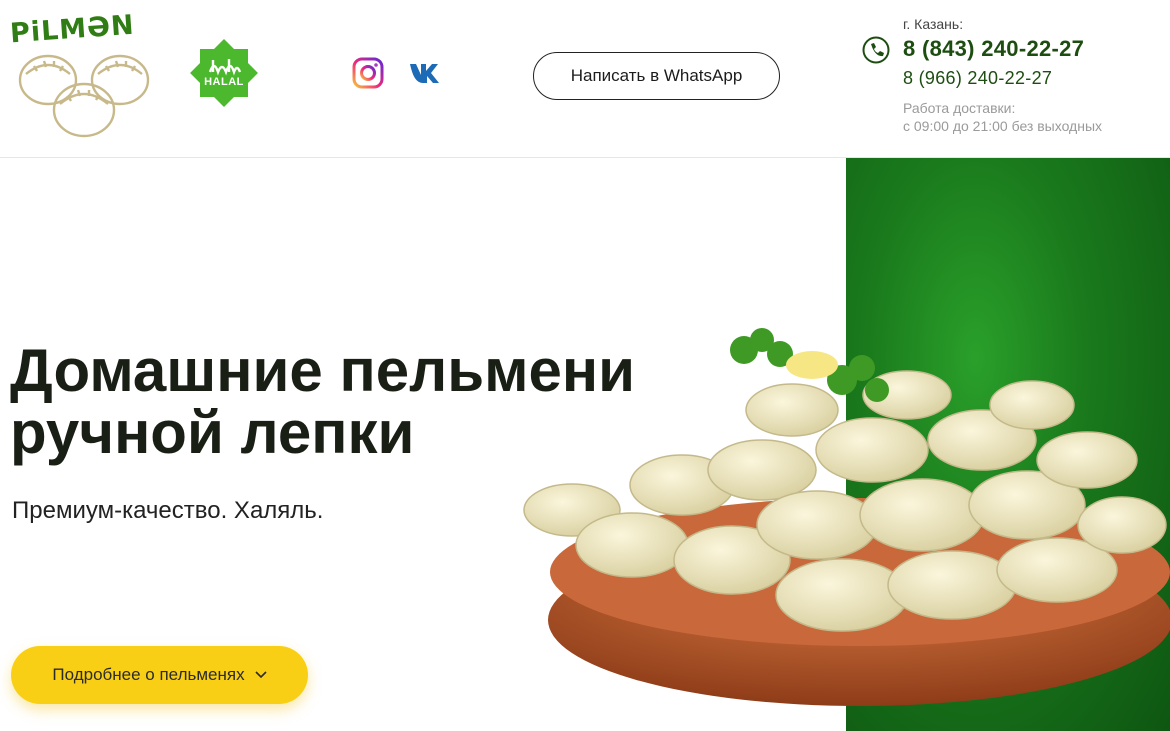  Describe the element at coordinates (876, 50) in the screenshot. I see `phone-icon` at that location.